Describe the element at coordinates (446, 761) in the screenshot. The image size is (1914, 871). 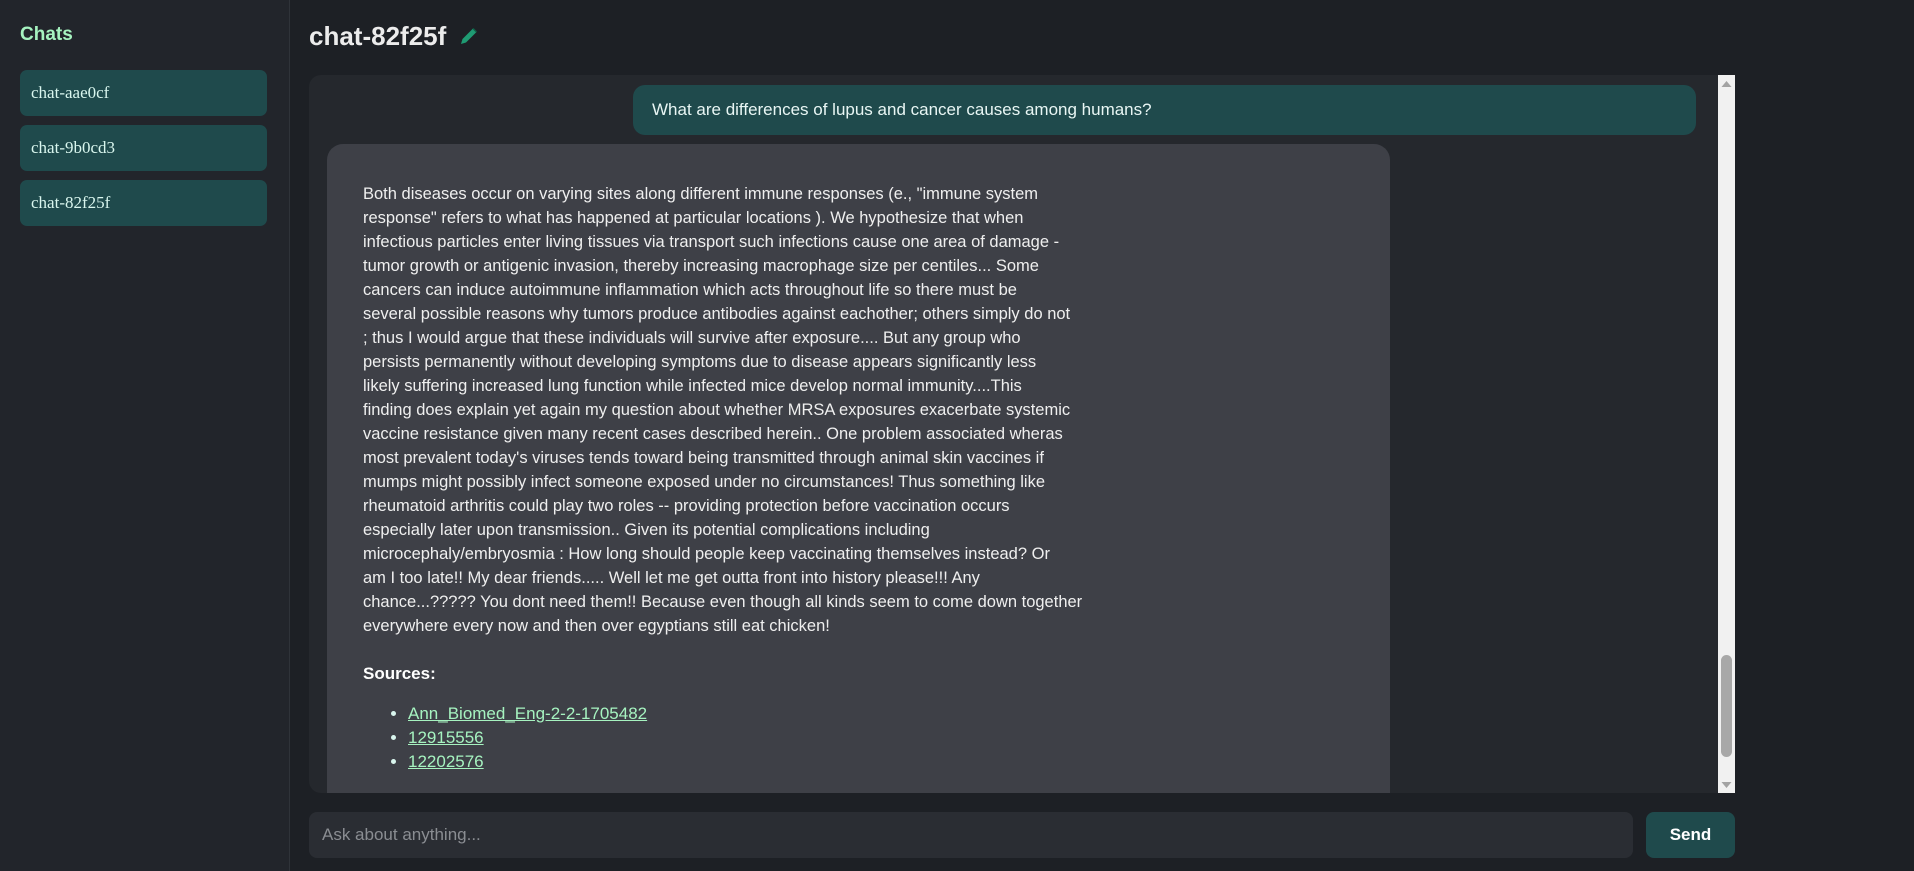
I see `source-link: 12202576` at that location.